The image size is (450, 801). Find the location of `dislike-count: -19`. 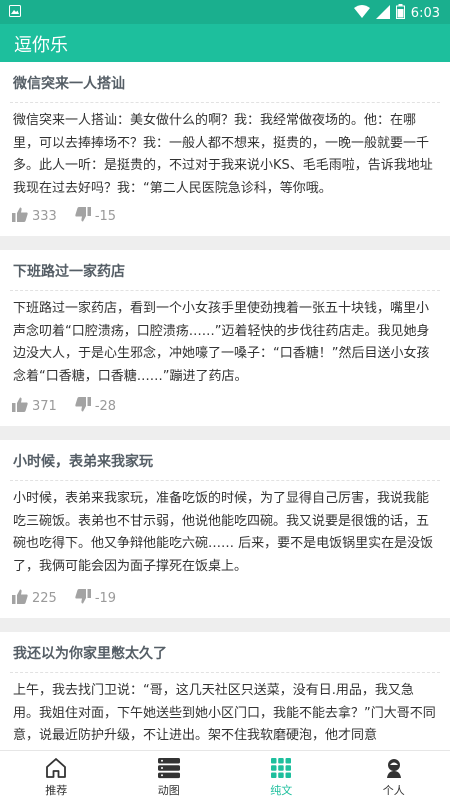

dislike-count: -19 is located at coordinates (105, 598).